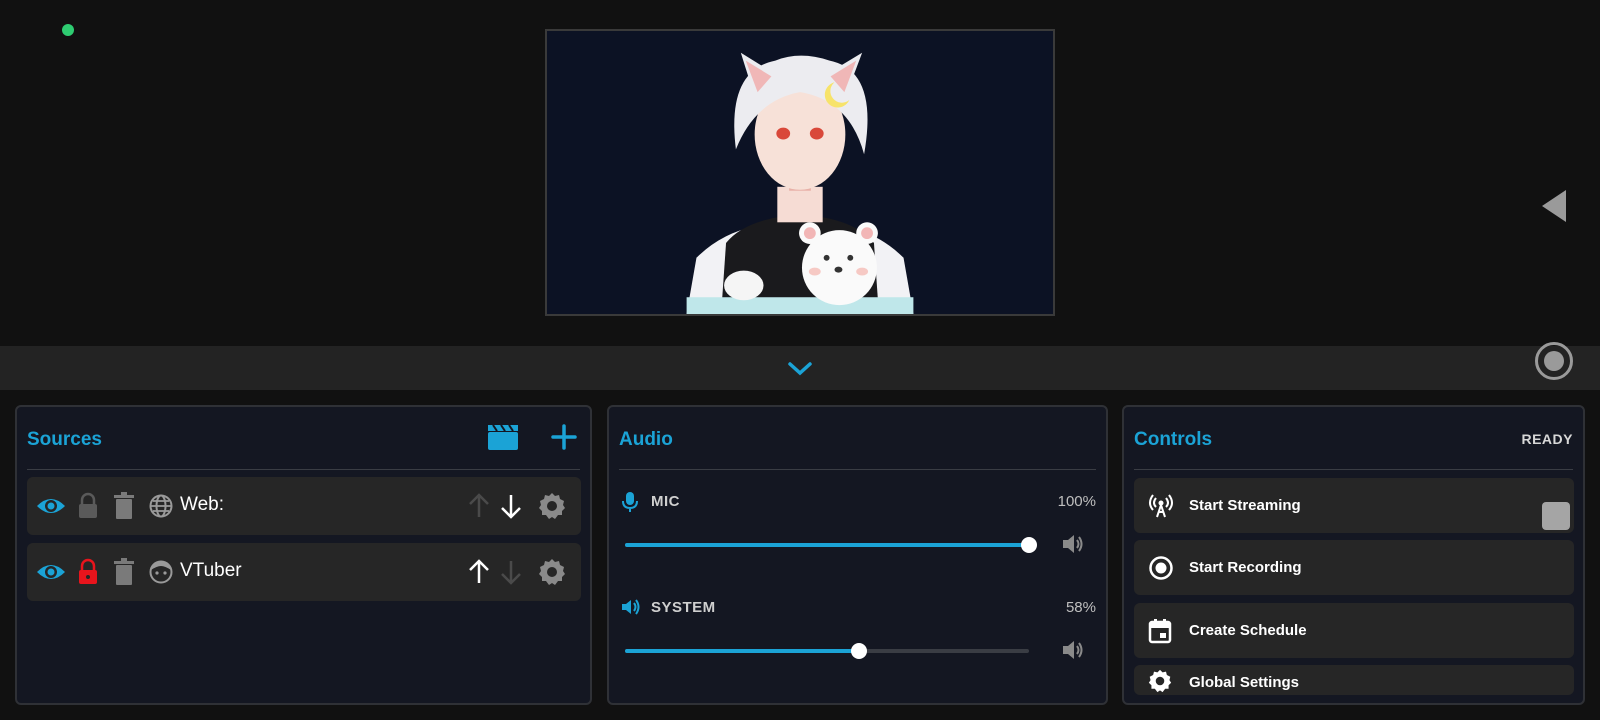 The image size is (1600, 720). What do you see at coordinates (683, 607) in the screenshot?
I see `channel-label: SYSTEM` at bounding box center [683, 607].